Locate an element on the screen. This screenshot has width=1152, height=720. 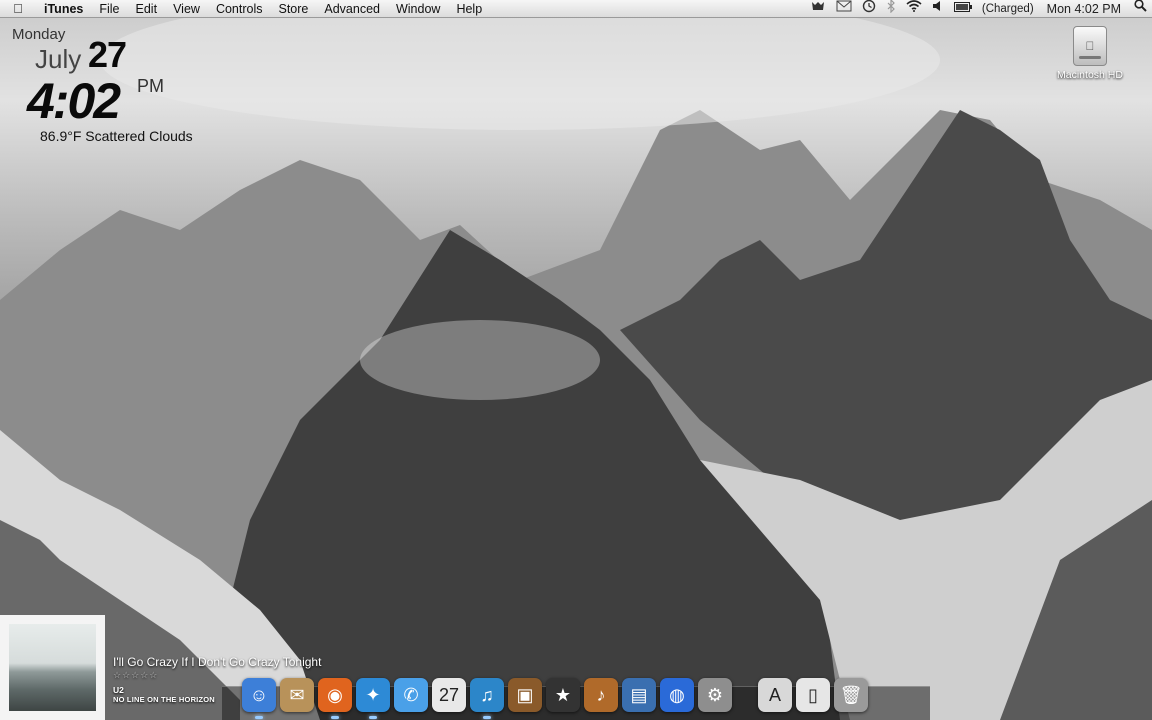
menu-view: View is located at coordinates (186, 9).